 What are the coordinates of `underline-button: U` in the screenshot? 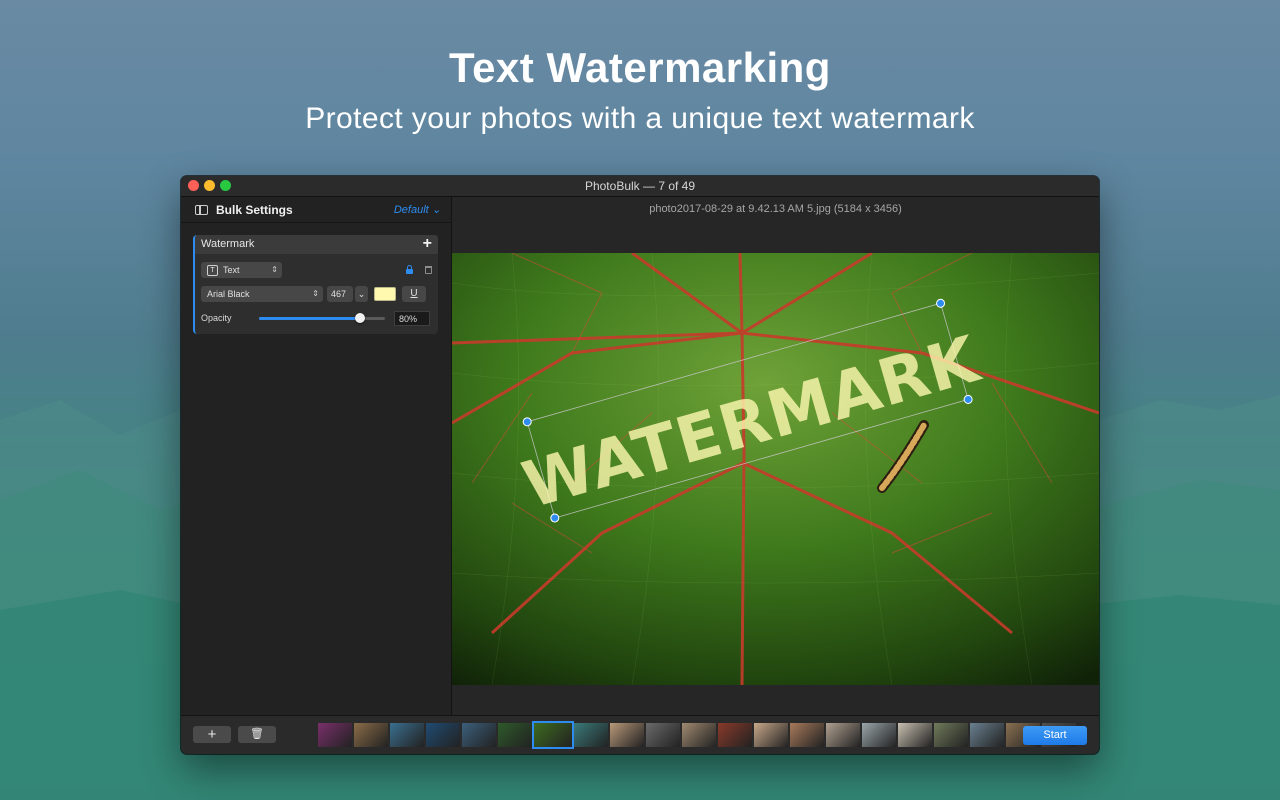 It's located at (414, 294).